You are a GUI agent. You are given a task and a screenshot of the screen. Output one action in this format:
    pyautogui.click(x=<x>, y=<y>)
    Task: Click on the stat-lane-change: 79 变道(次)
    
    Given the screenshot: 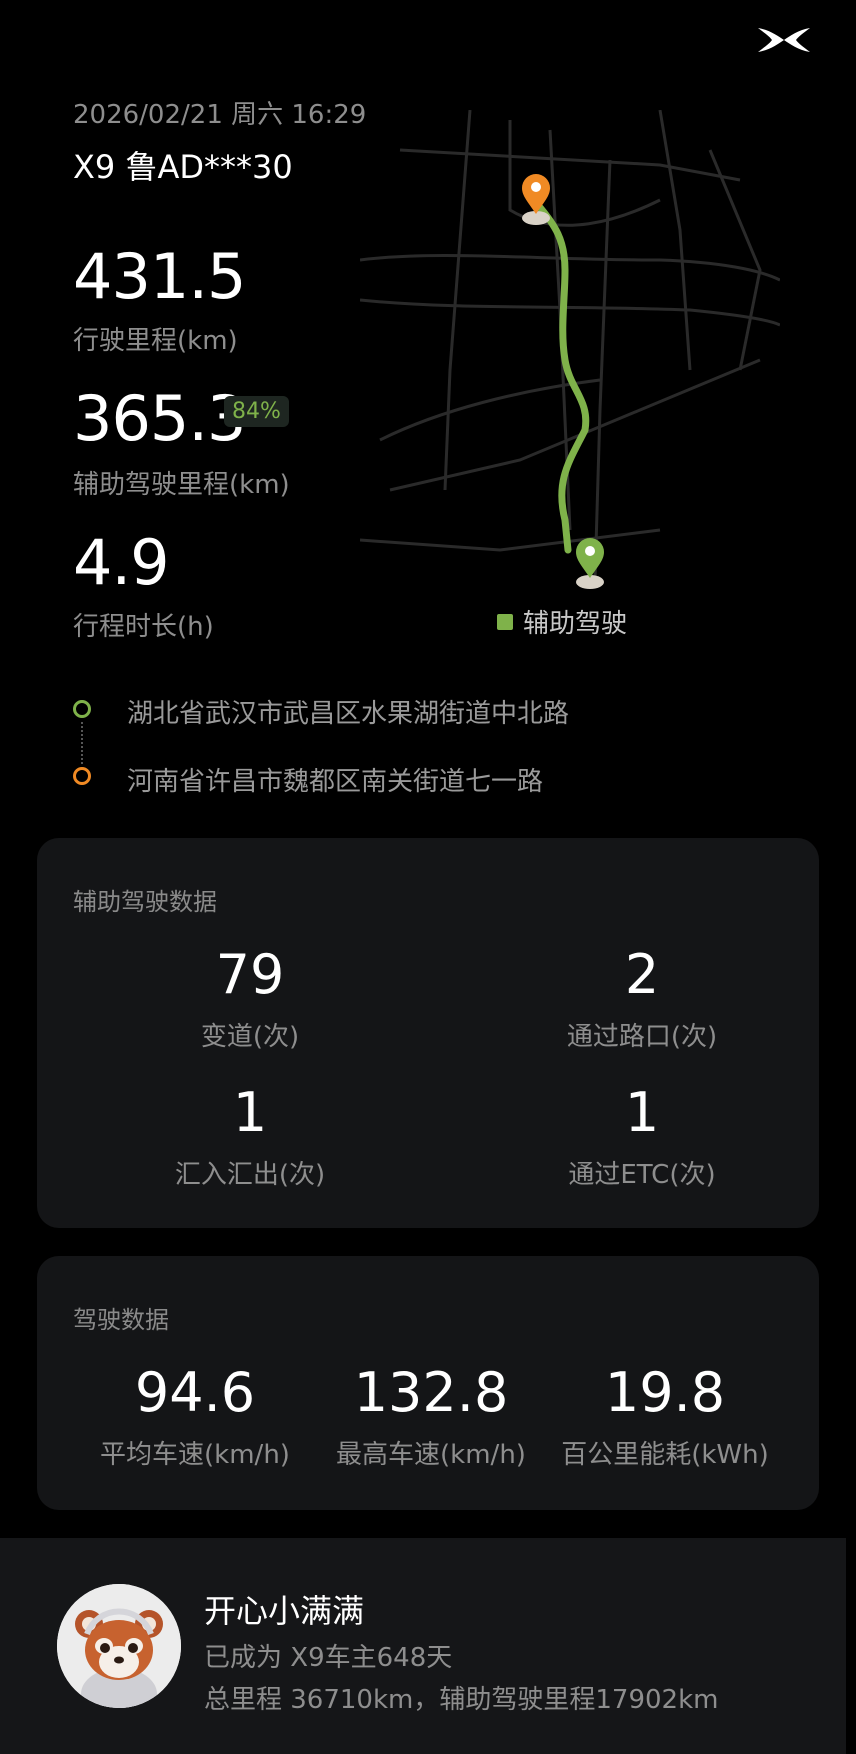 What is the action you would take?
    pyautogui.click(x=250, y=1000)
    